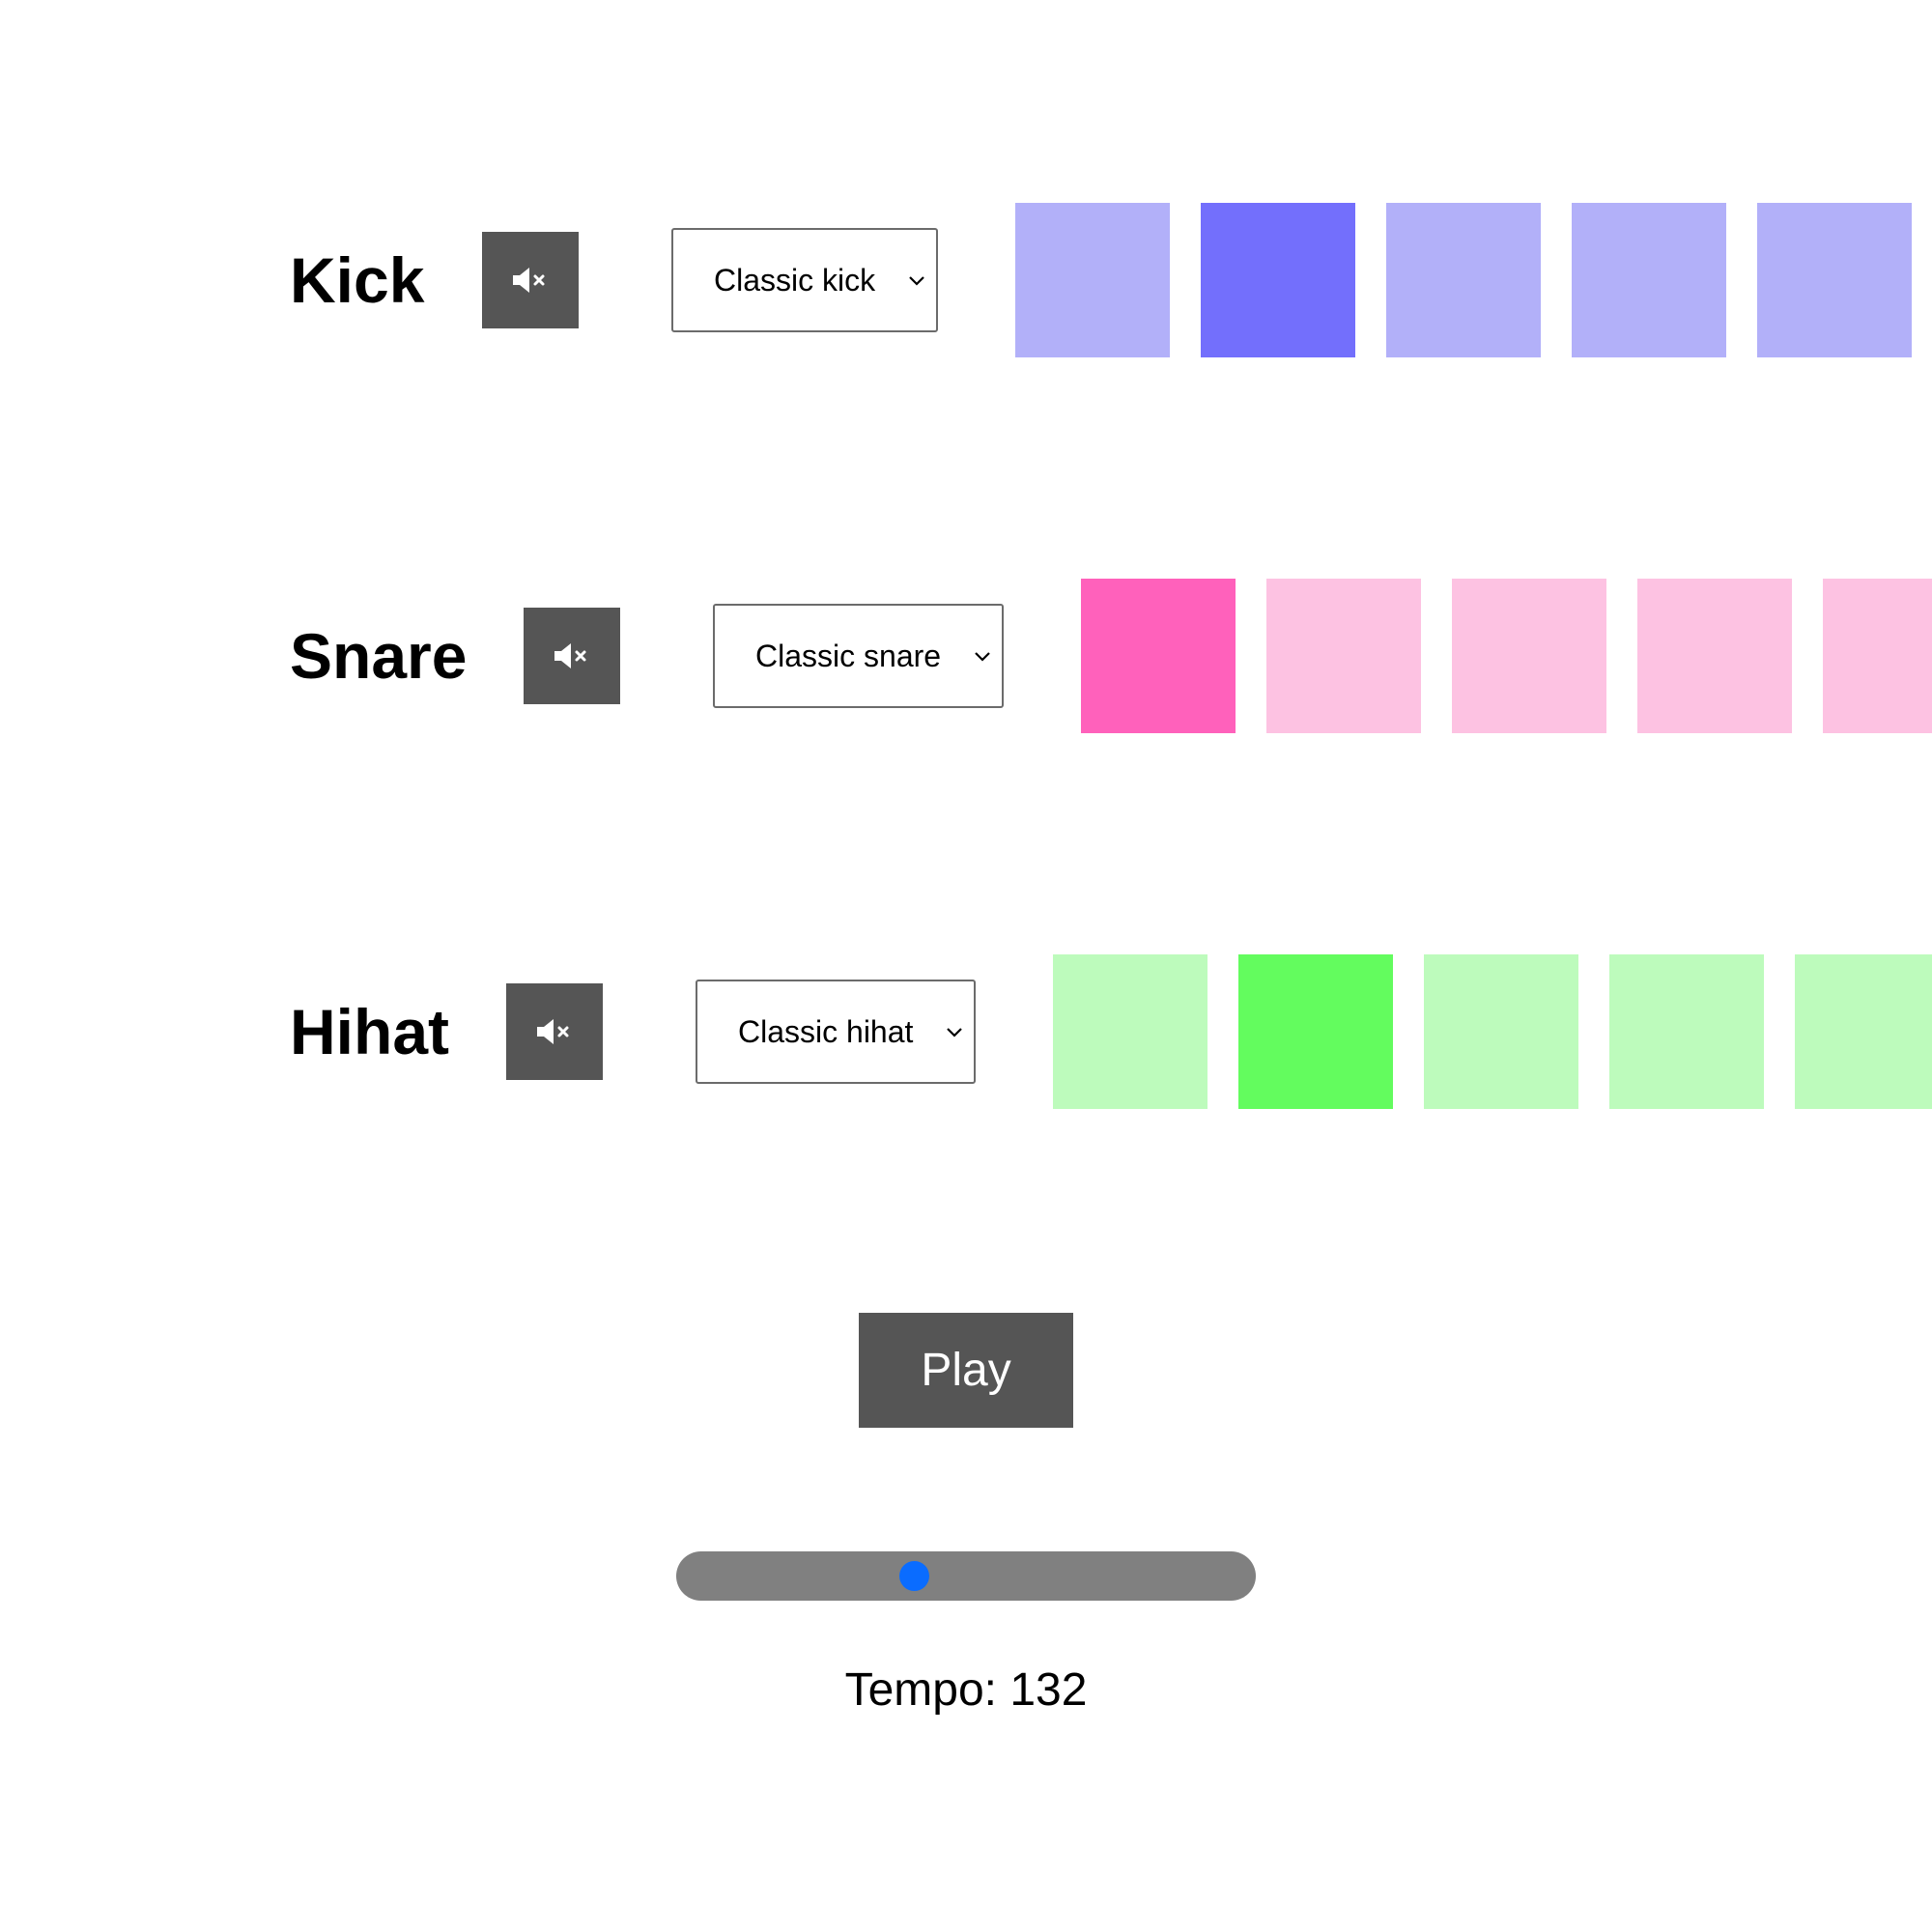  What do you see at coordinates (357, 280) in the screenshot?
I see `track-label: Kick` at bounding box center [357, 280].